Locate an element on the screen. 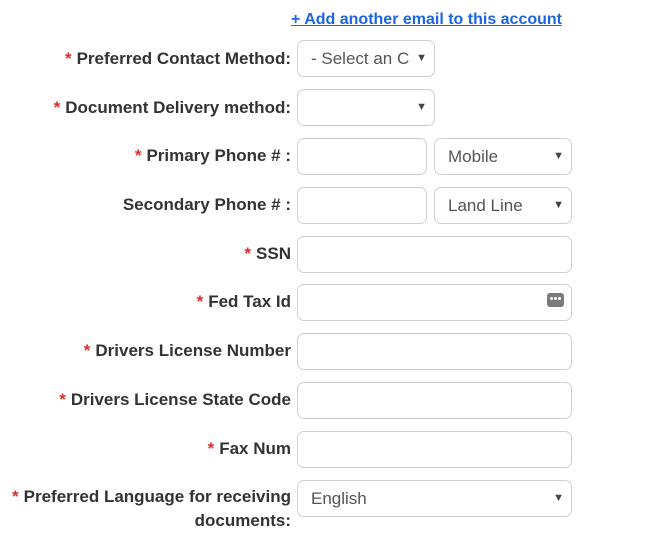  document-delivery-label: * Document Delivery method: is located at coordinates (172, 108).